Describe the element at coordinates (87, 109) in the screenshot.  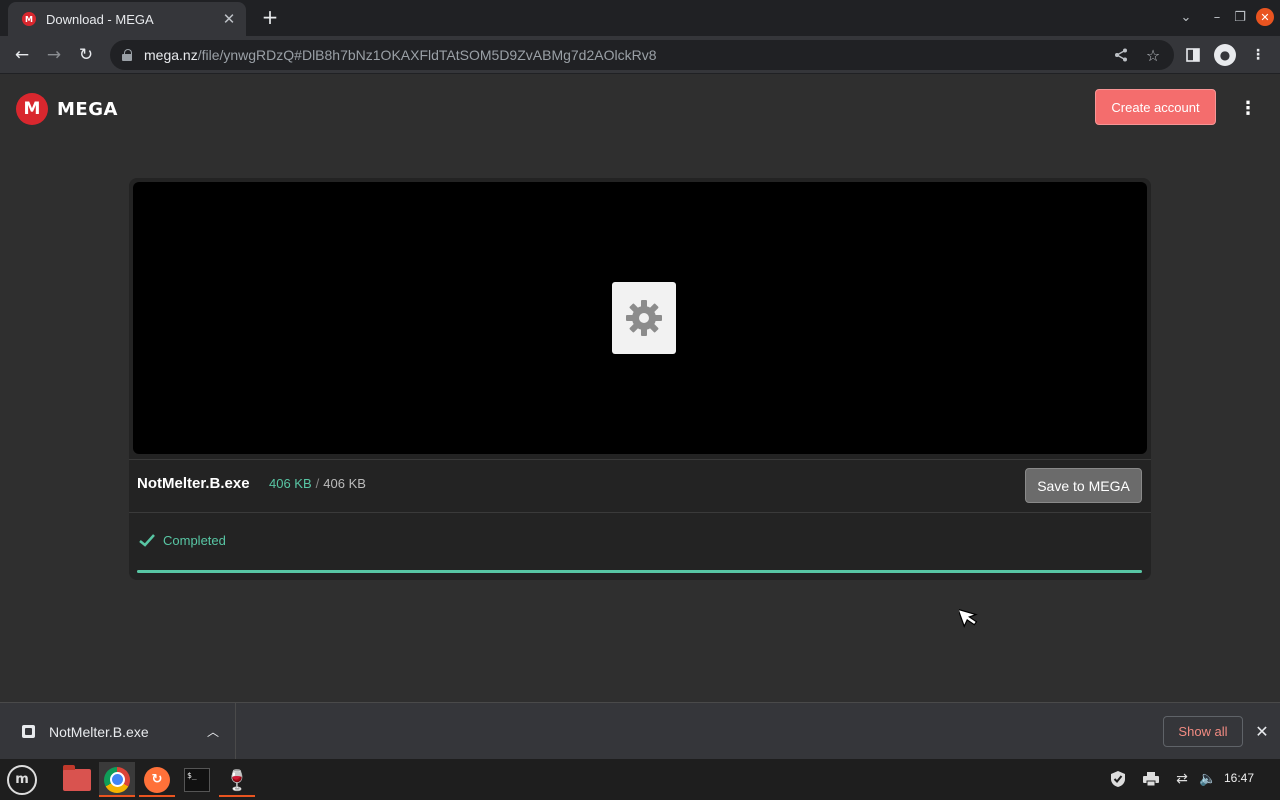
I see `mega-logo-text: MEGA` at that location.